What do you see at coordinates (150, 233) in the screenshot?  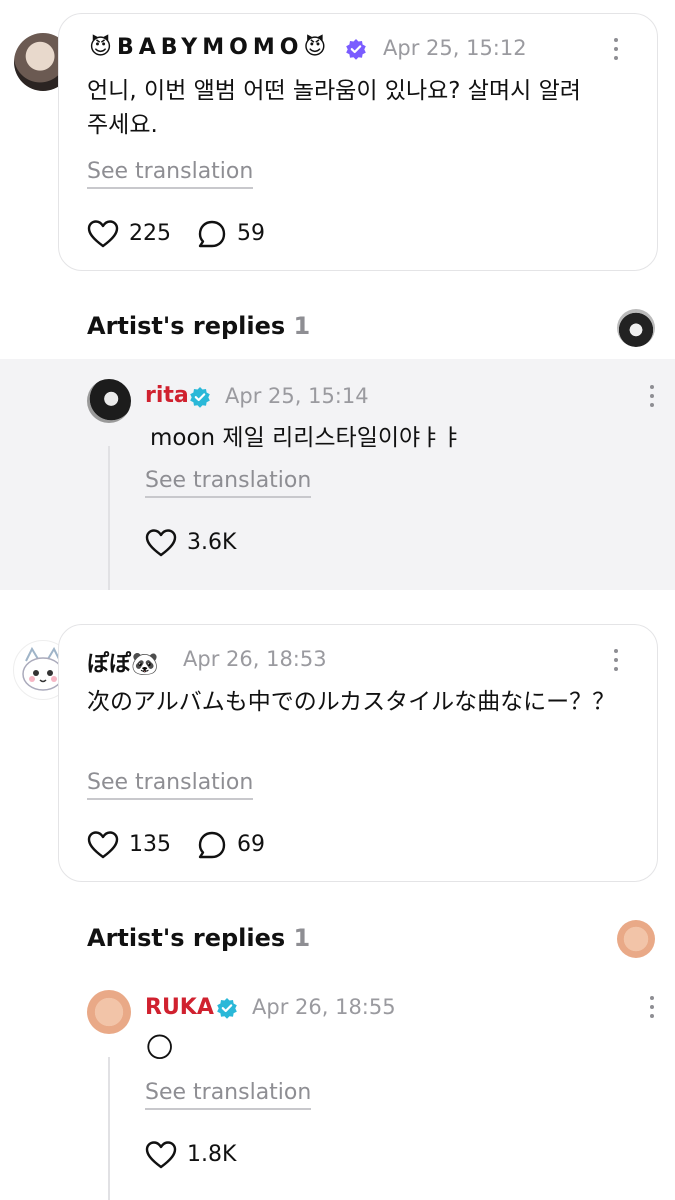 I see `like-count: 225` at bounding box center [150, 233].